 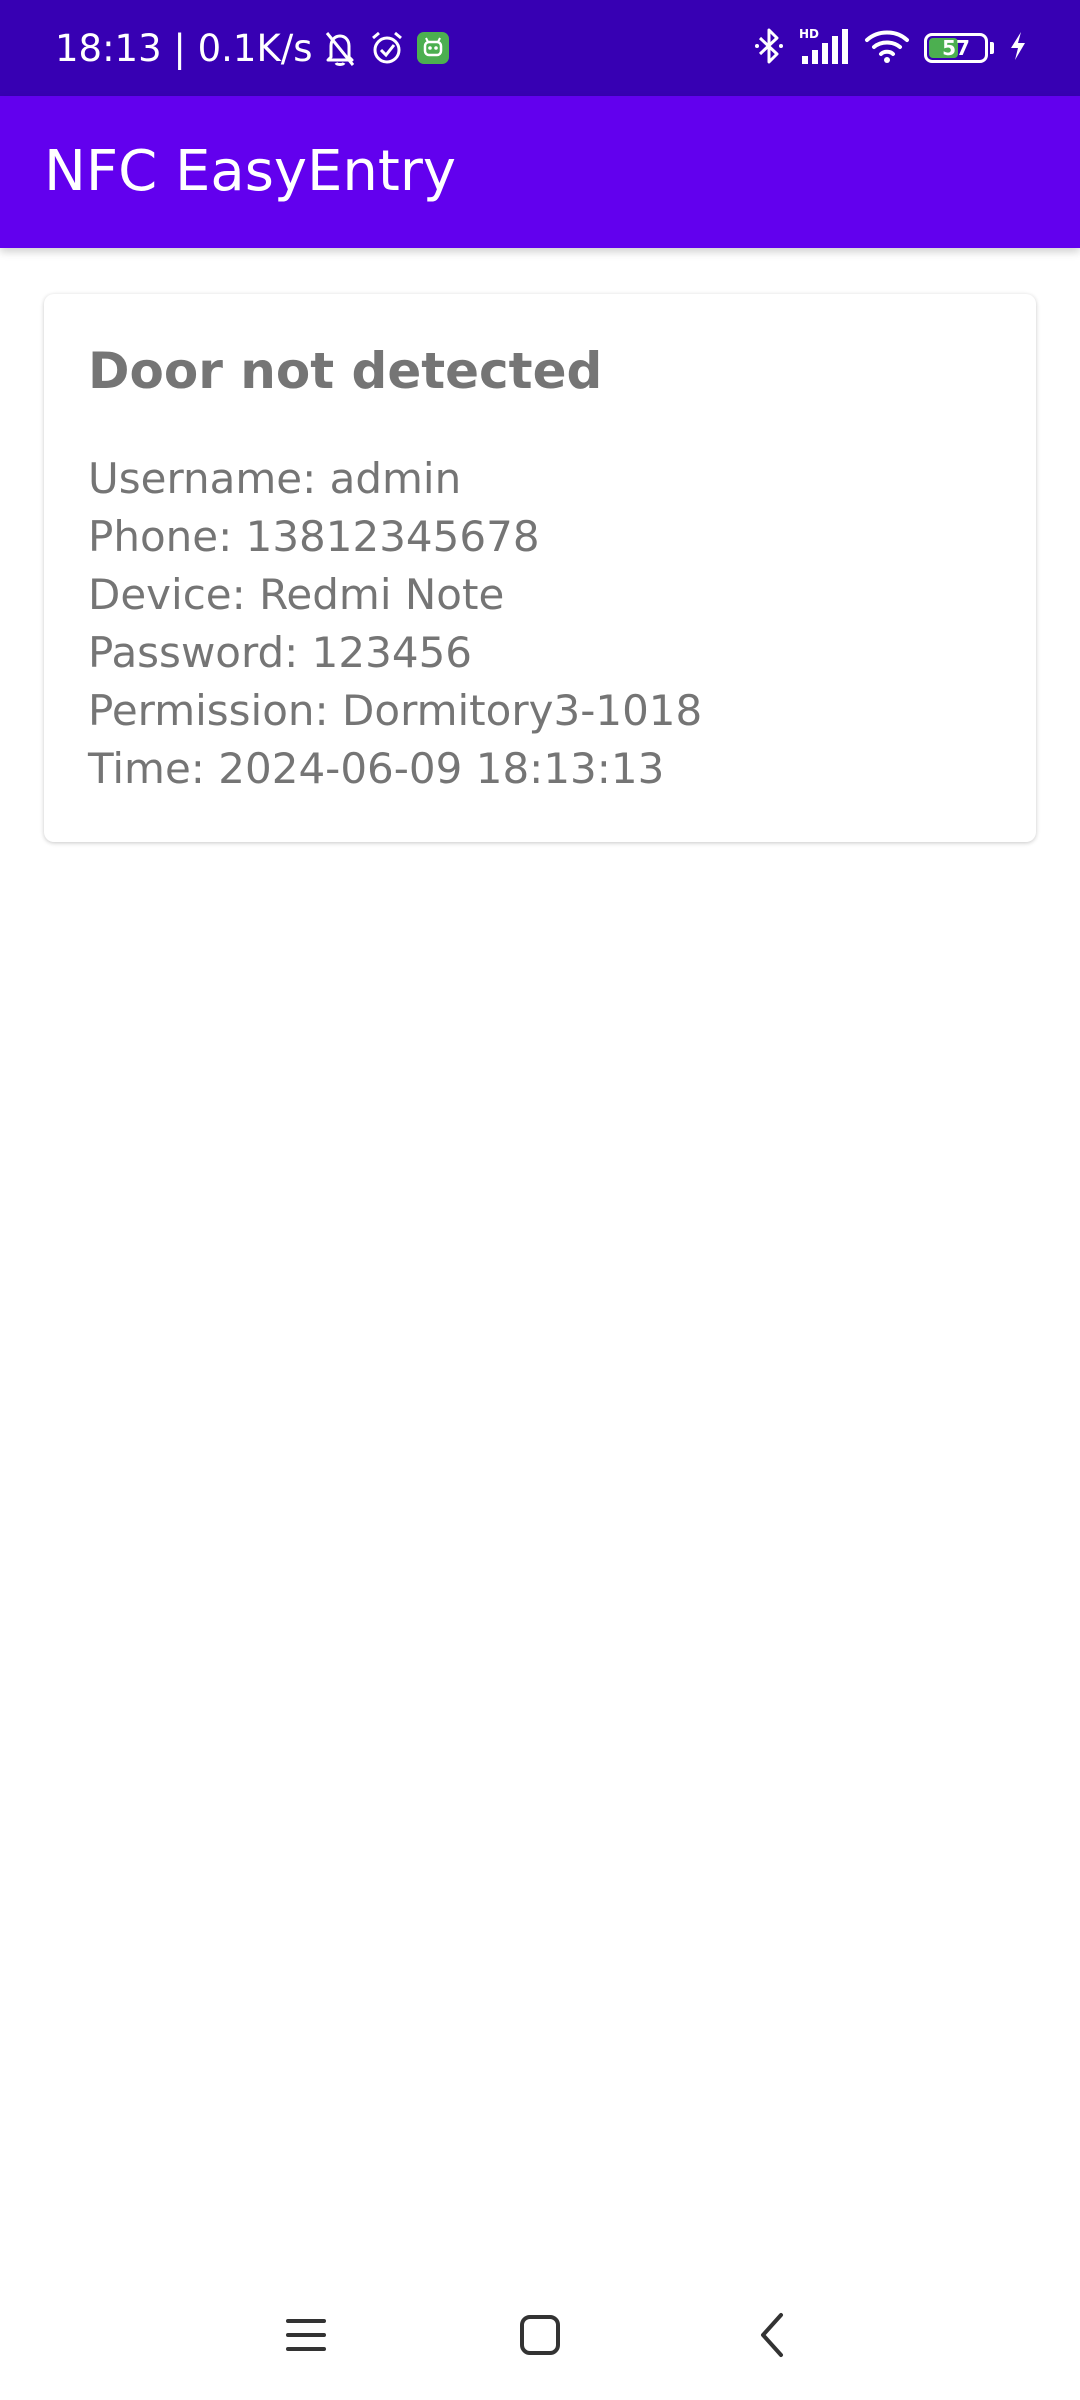 What do you see at coordinates (280, 652) in the screenshot?
I see `password-line: Password: 123456` at bounding box center [280, 652].